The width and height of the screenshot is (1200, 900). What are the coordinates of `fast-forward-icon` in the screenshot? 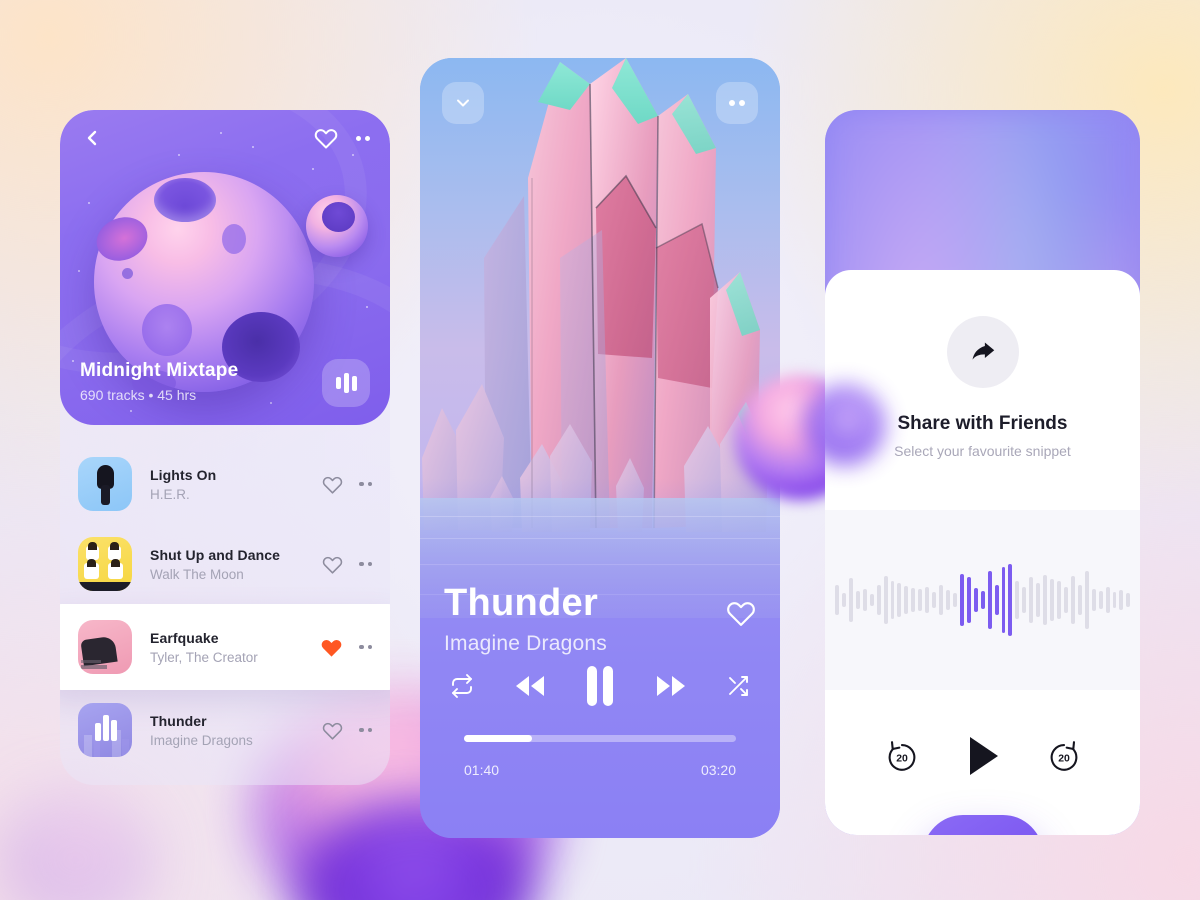 It's located at (671, 686).